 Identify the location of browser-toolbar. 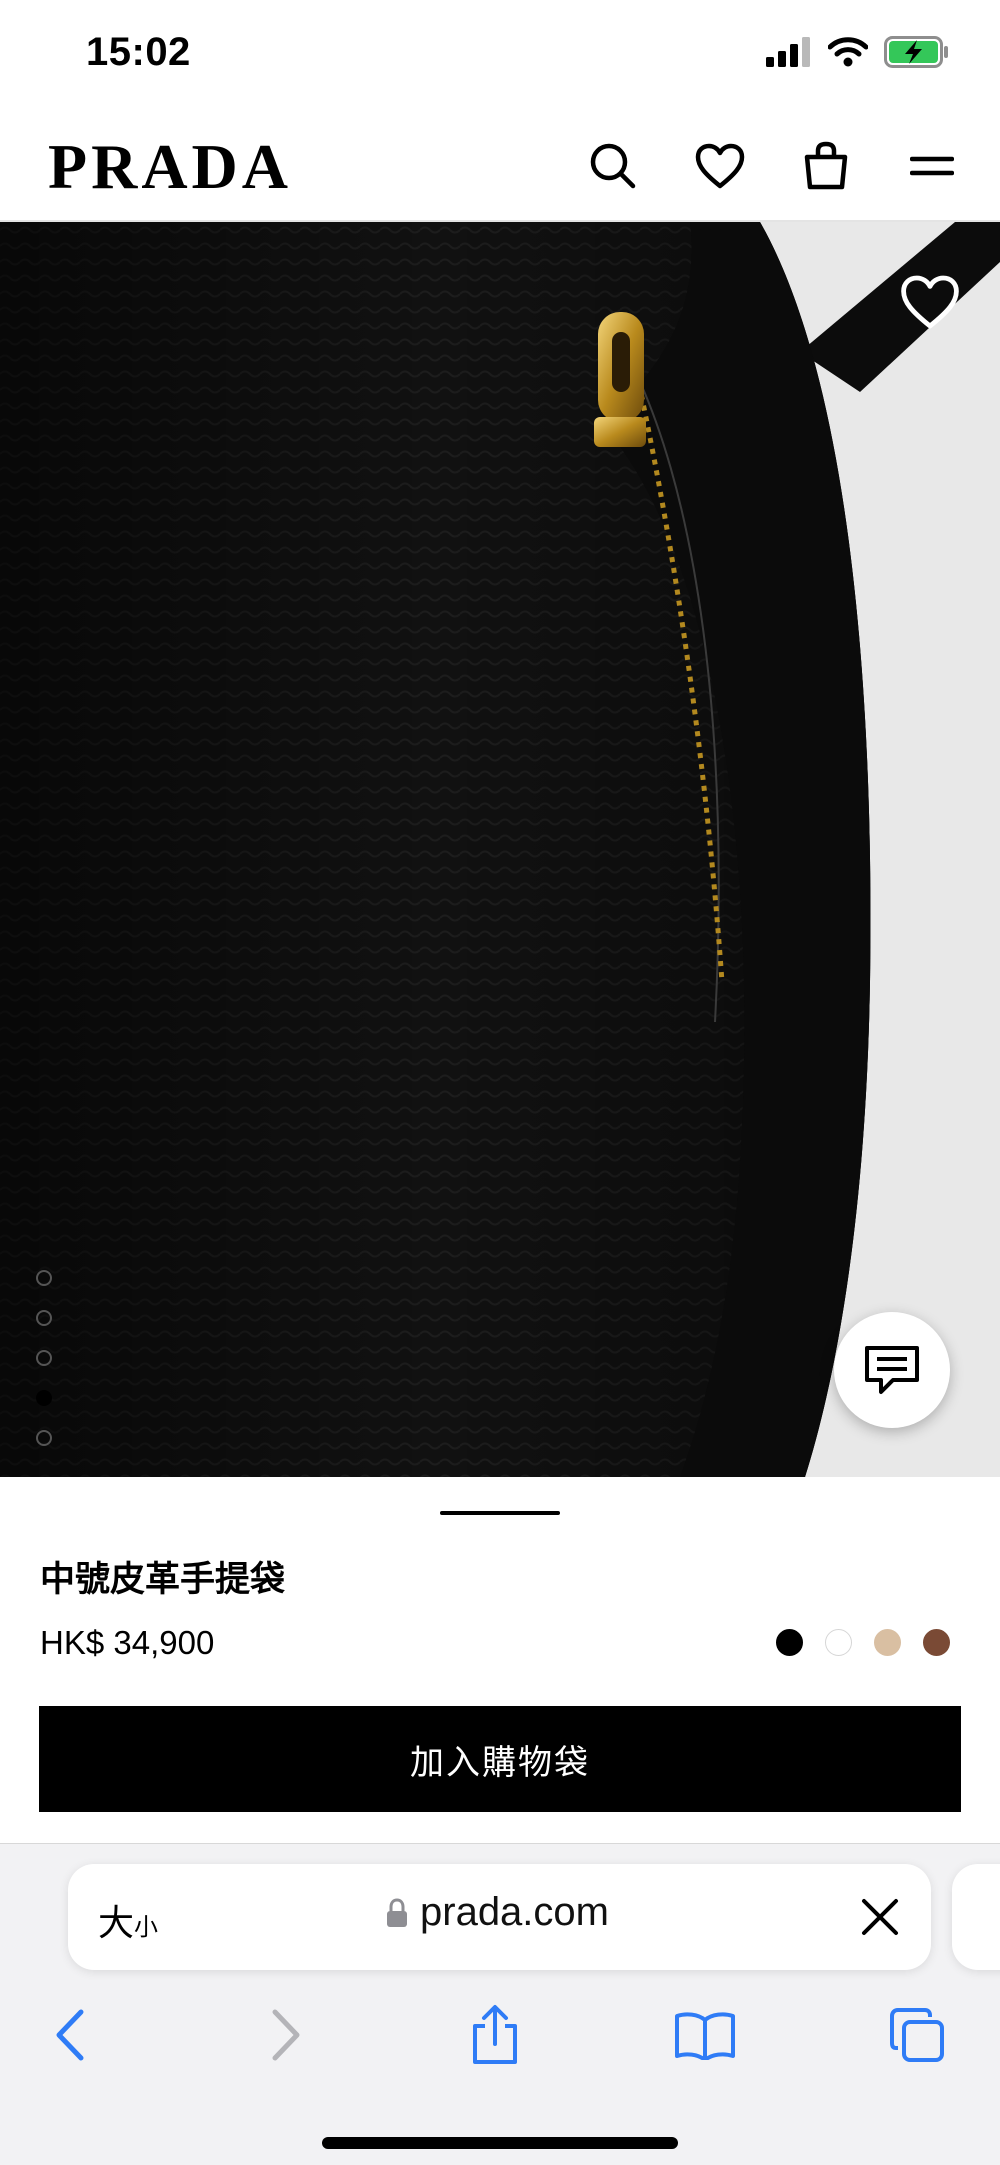
(500, 2040).